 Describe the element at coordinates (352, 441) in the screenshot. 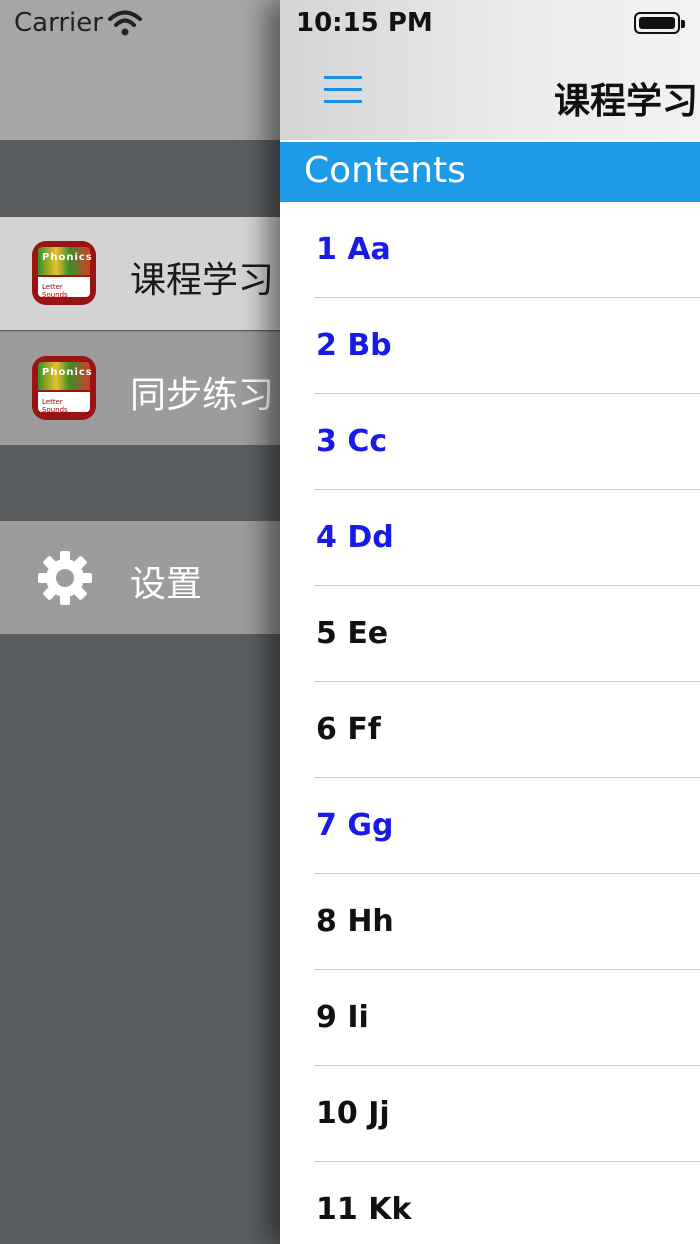

I see `lesson-label: 3 Cc` at that location.